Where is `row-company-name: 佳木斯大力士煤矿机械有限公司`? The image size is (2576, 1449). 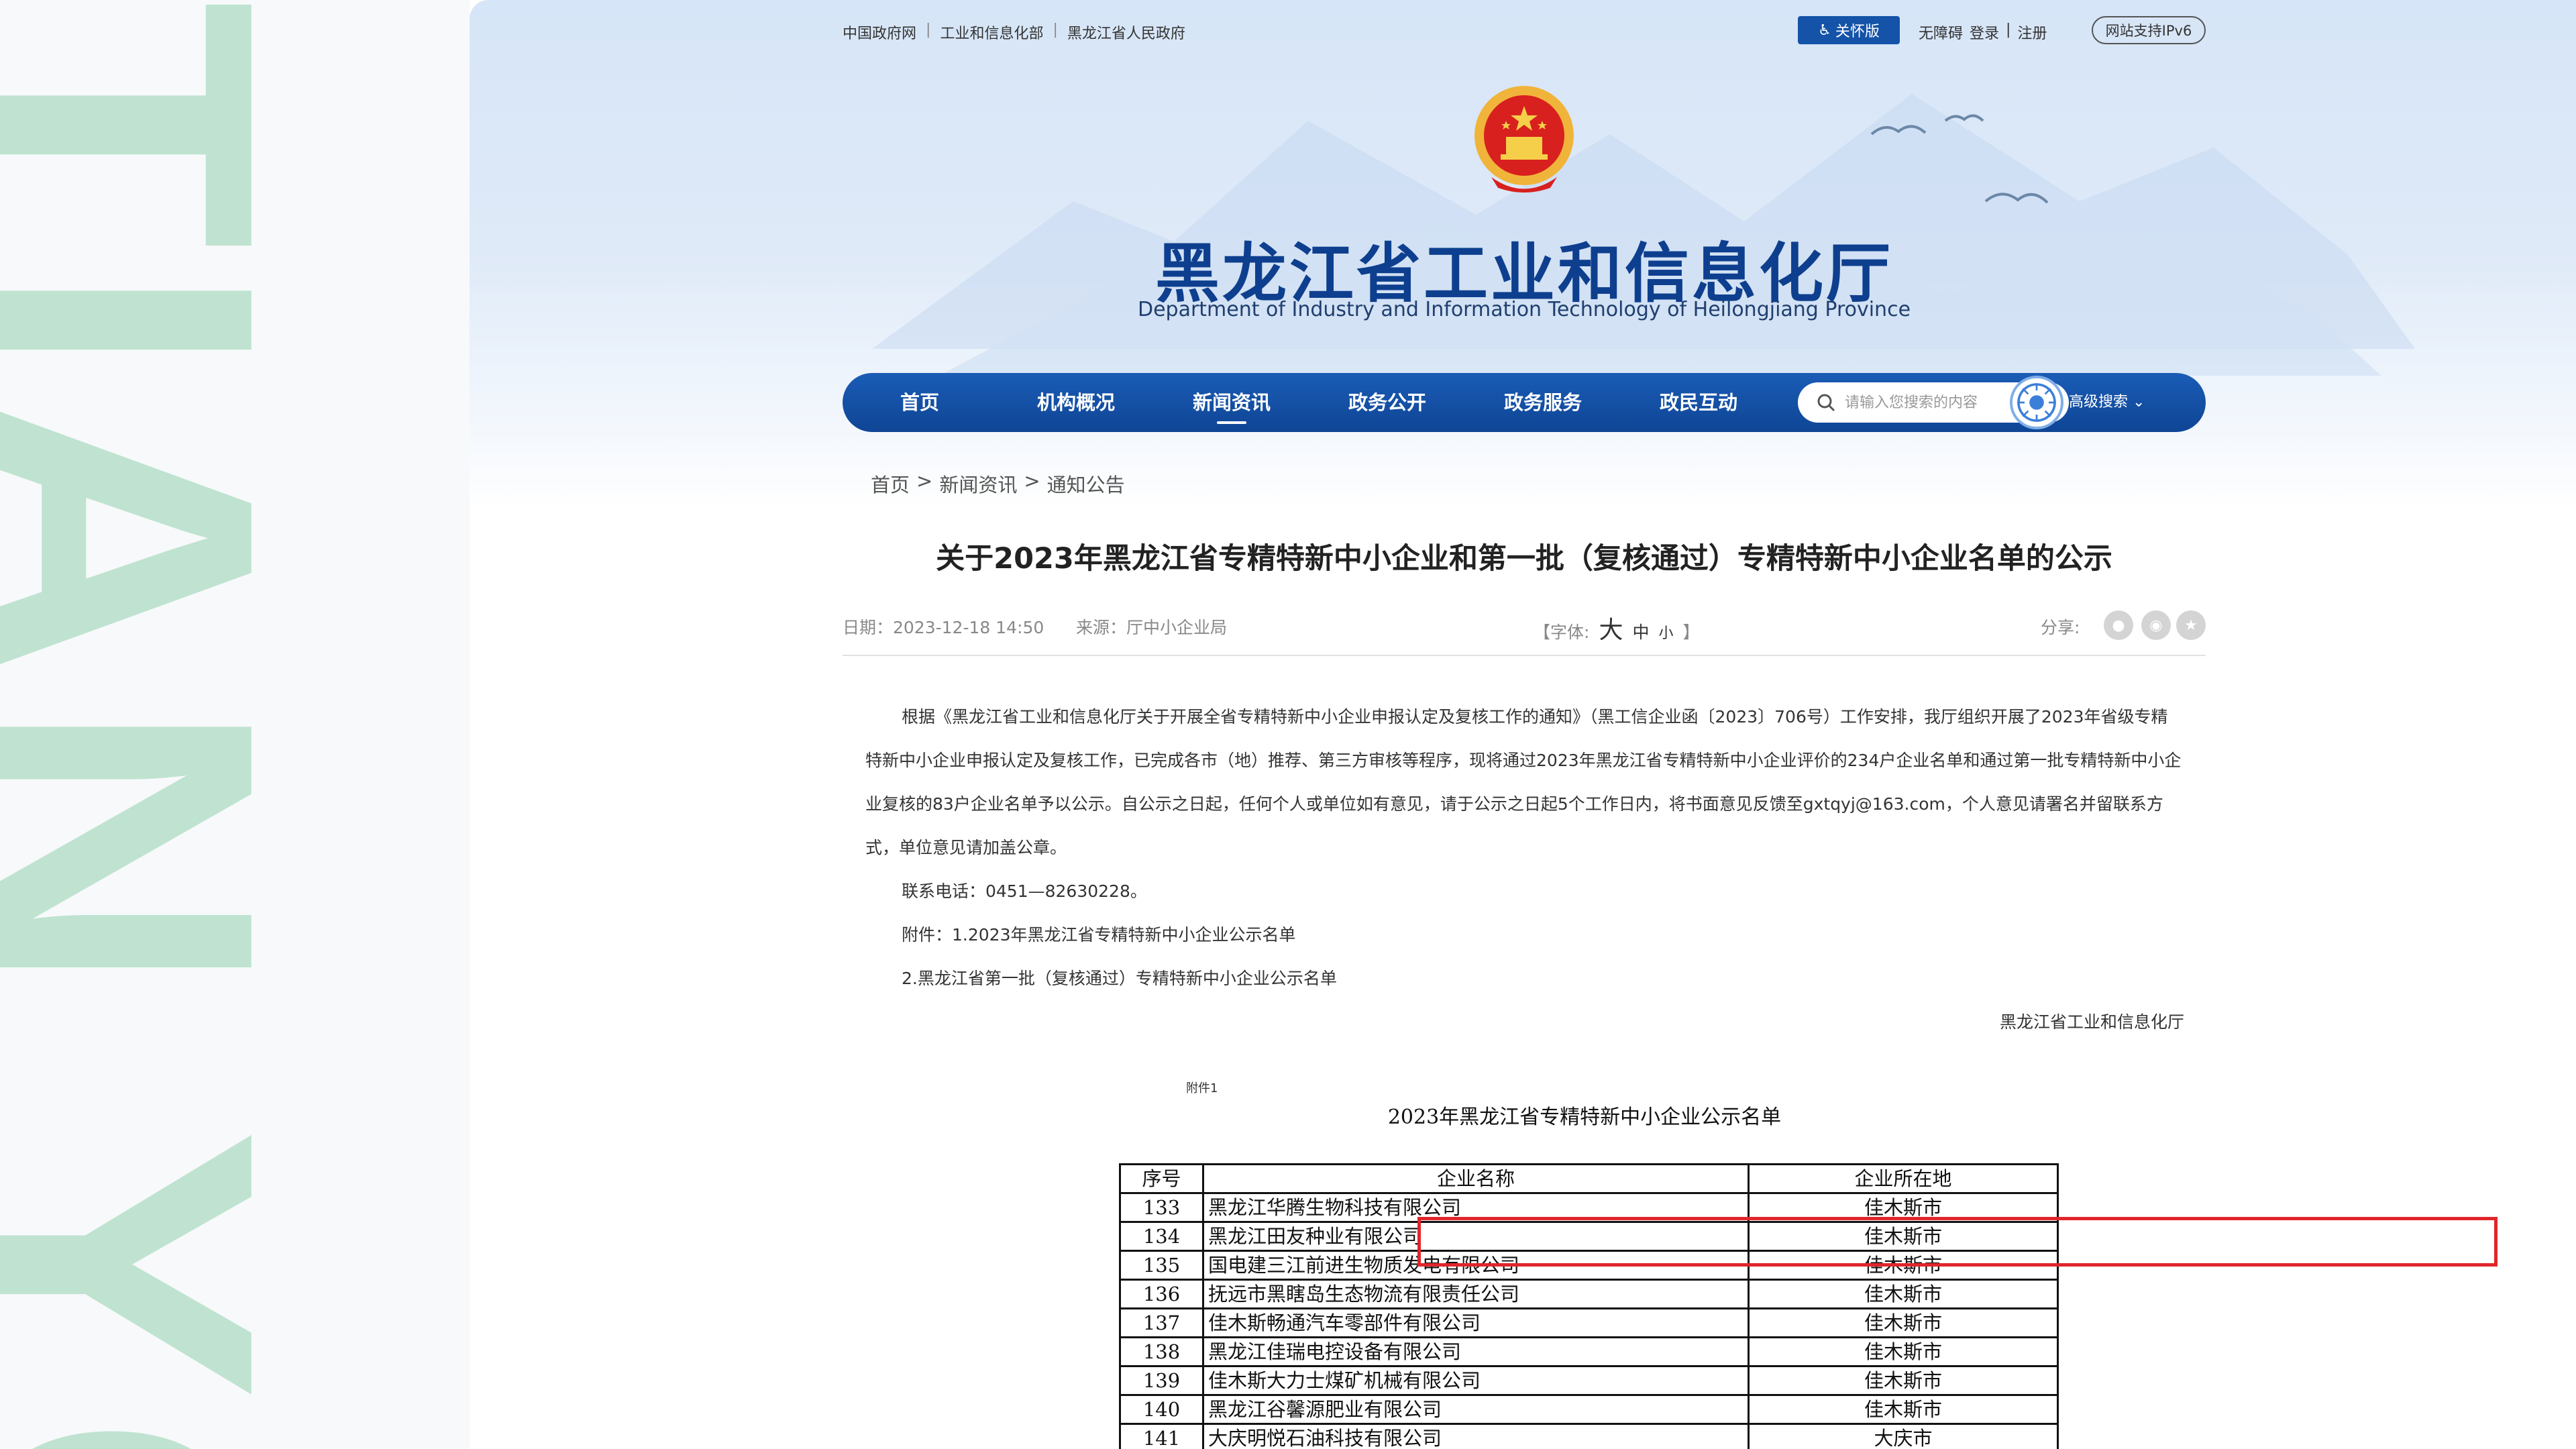
row-company-name: 佳木斯大力士煤矿机械有限公司 is located at coordinates (1476, 1380).